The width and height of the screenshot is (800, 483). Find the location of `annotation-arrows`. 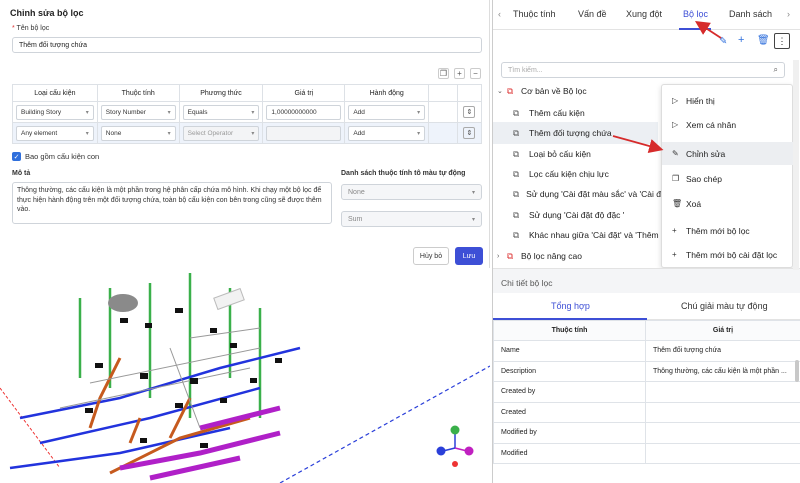

annotation-arrows is located at coordinates (667, 87).